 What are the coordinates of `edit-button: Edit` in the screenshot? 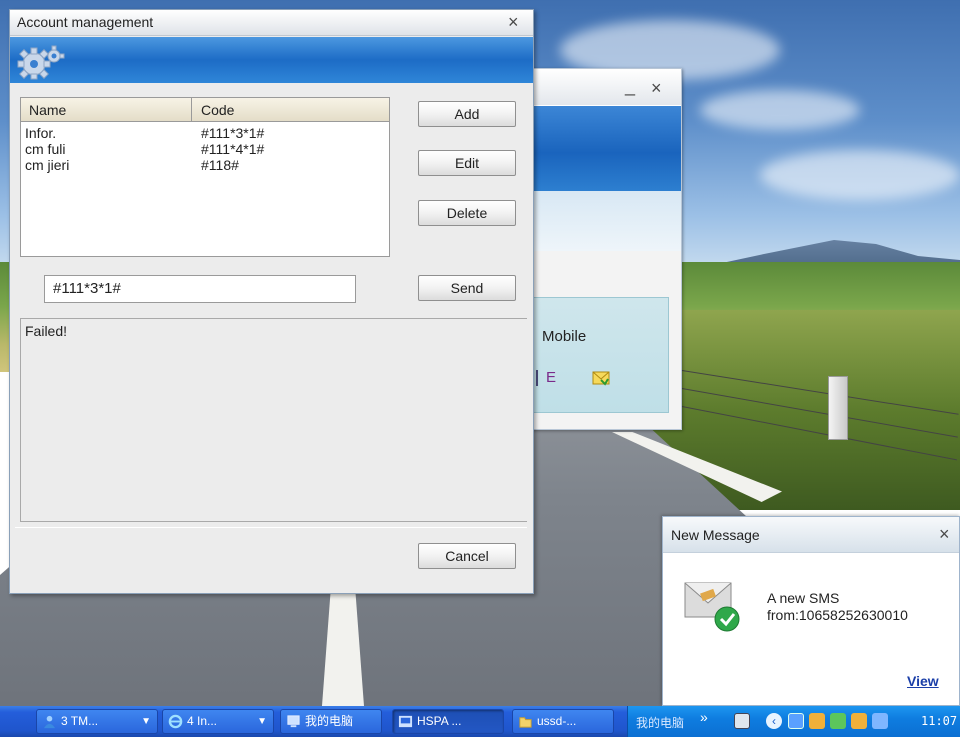 It's located at (467, 163).